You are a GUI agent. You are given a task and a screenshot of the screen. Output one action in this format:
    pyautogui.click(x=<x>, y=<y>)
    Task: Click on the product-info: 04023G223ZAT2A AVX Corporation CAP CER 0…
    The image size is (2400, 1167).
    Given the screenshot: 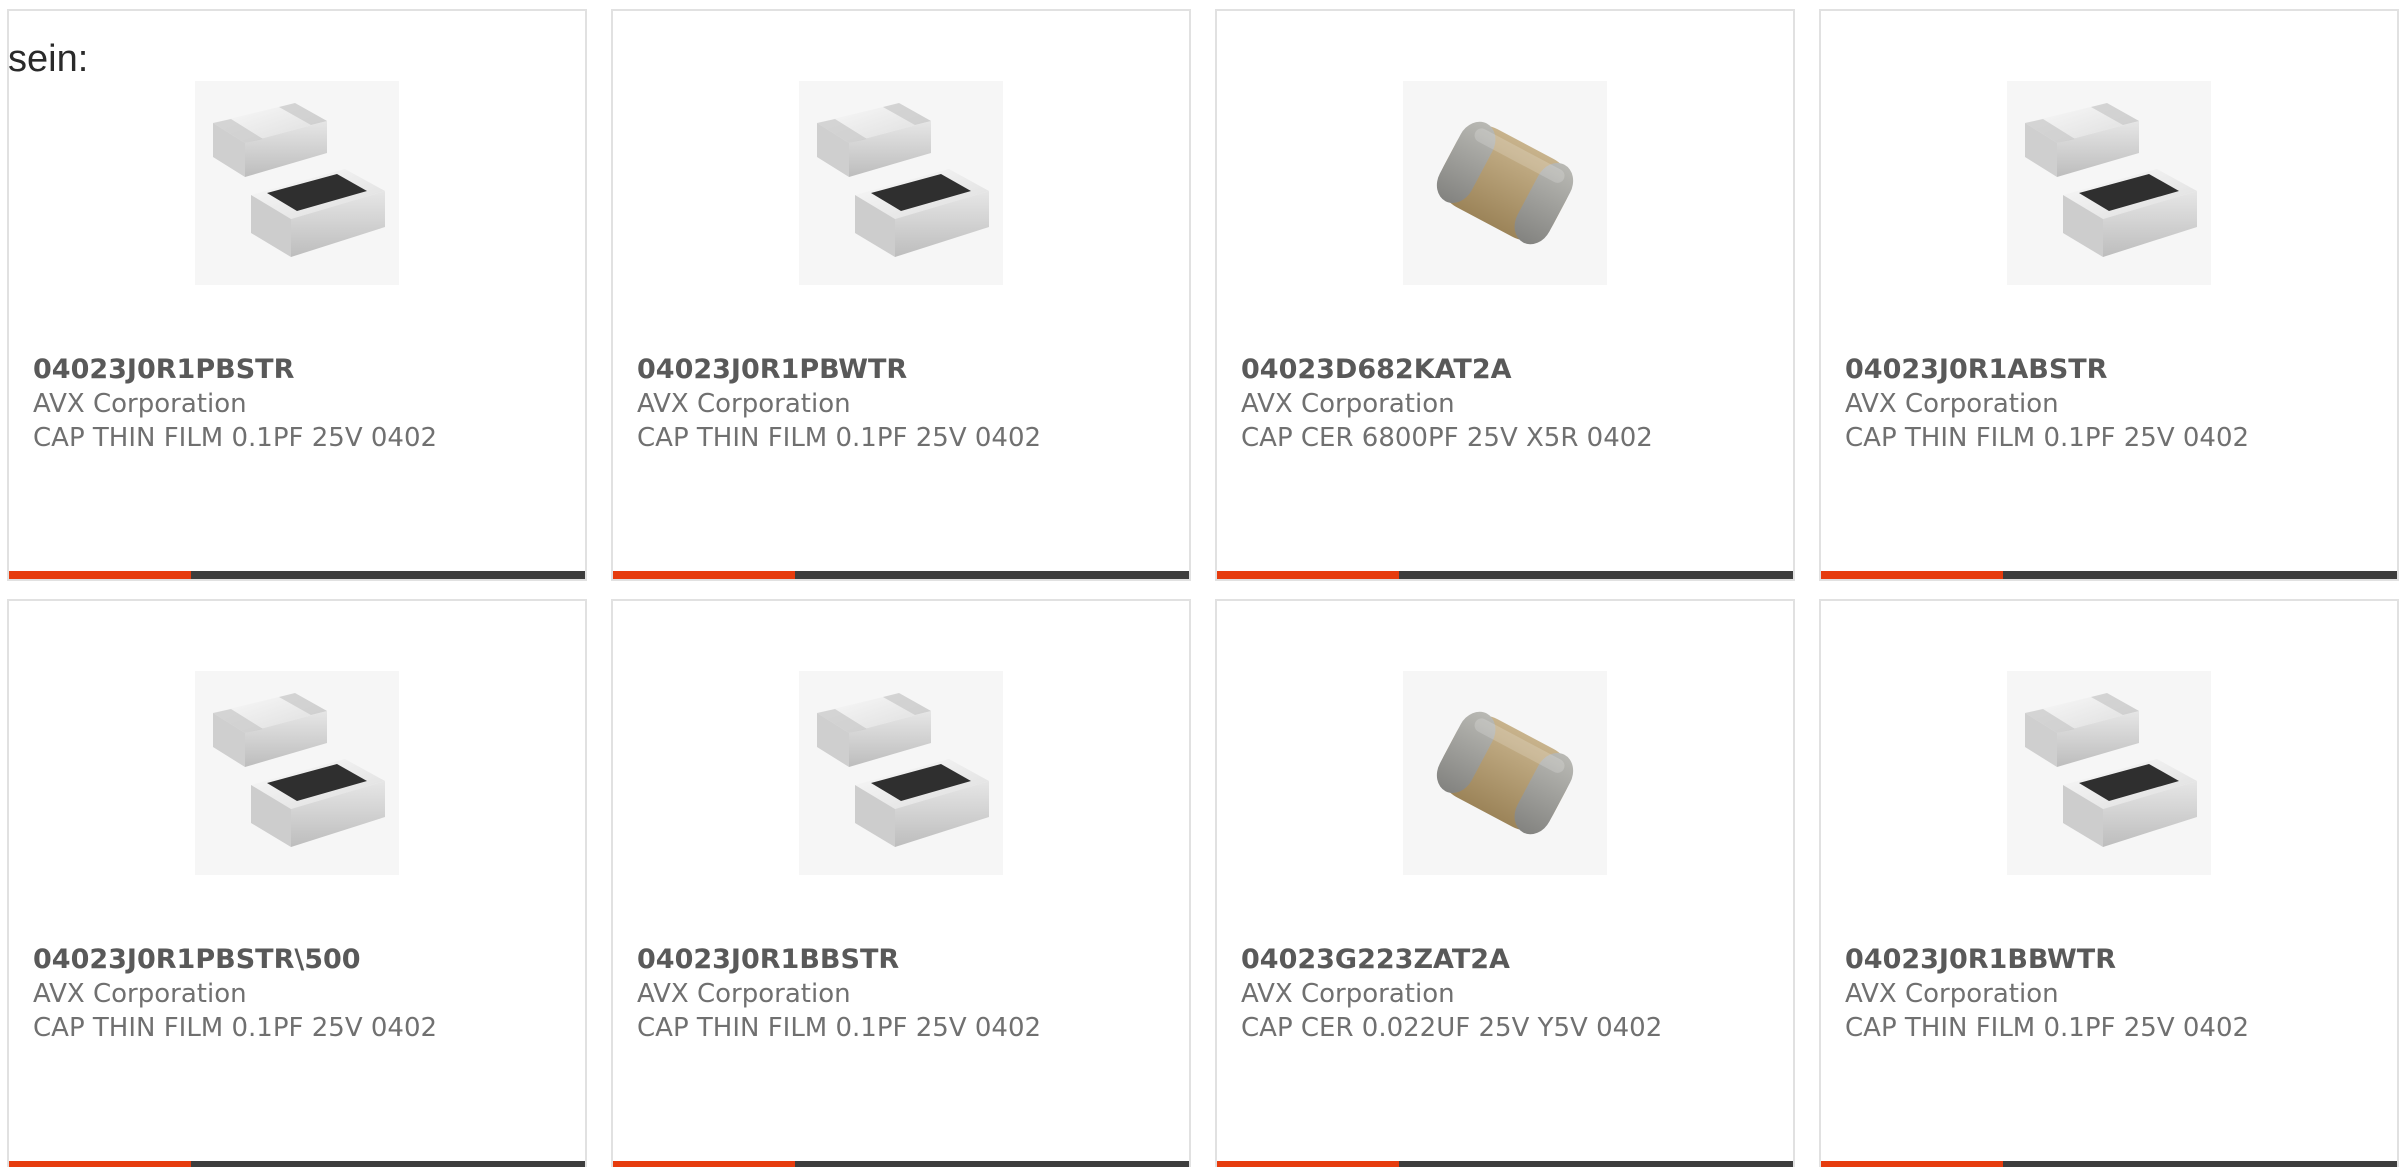 What is the action you would take?
    pyautogui.click(x=1512, y=994)
    